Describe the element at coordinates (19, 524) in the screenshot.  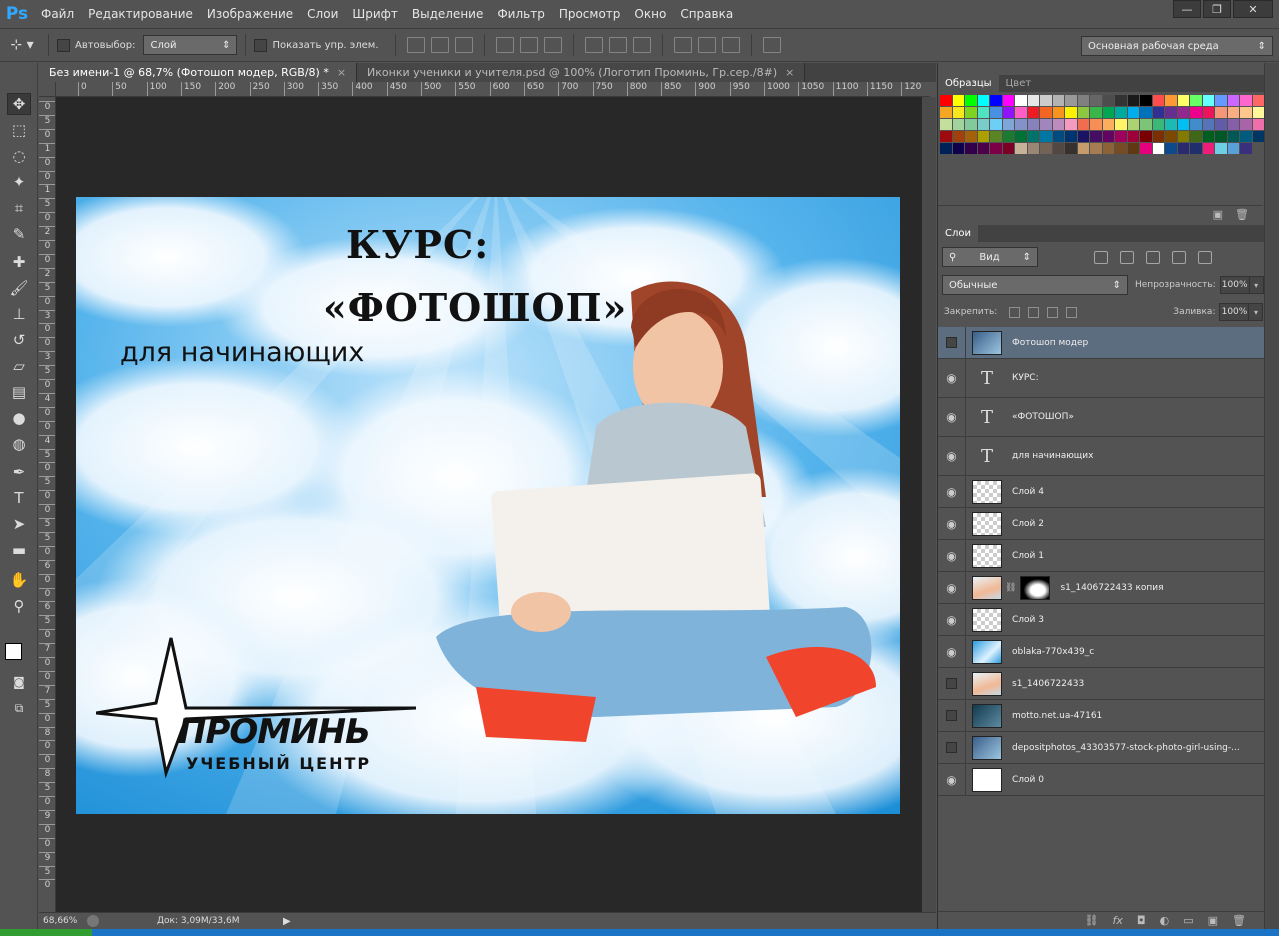
I see `path-selection-tool-icon: ➤` at that location.